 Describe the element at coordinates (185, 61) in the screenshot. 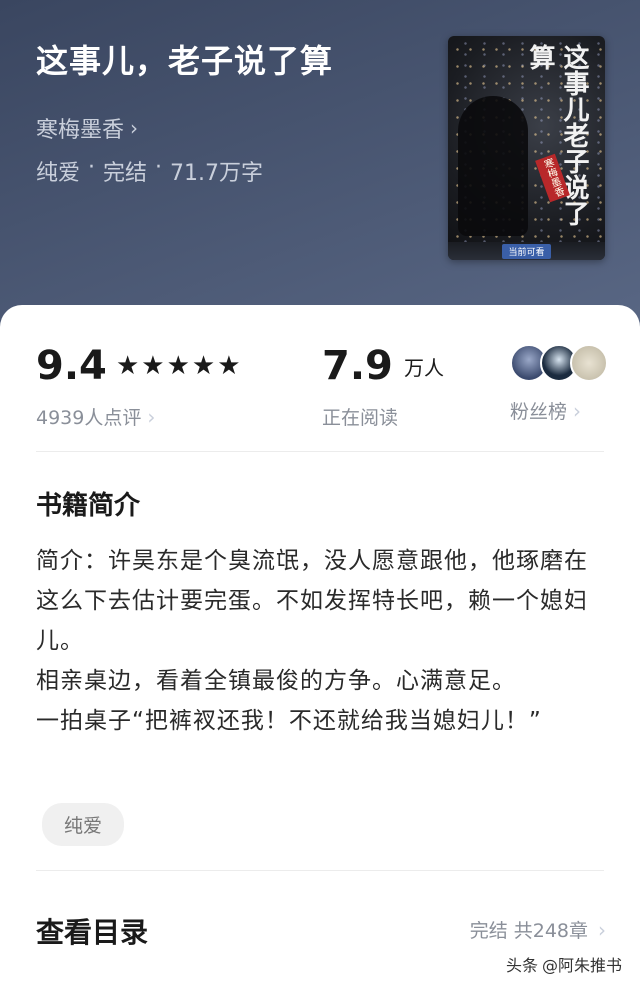

I see `book-title: 这事儿，老子说了算` at that location.